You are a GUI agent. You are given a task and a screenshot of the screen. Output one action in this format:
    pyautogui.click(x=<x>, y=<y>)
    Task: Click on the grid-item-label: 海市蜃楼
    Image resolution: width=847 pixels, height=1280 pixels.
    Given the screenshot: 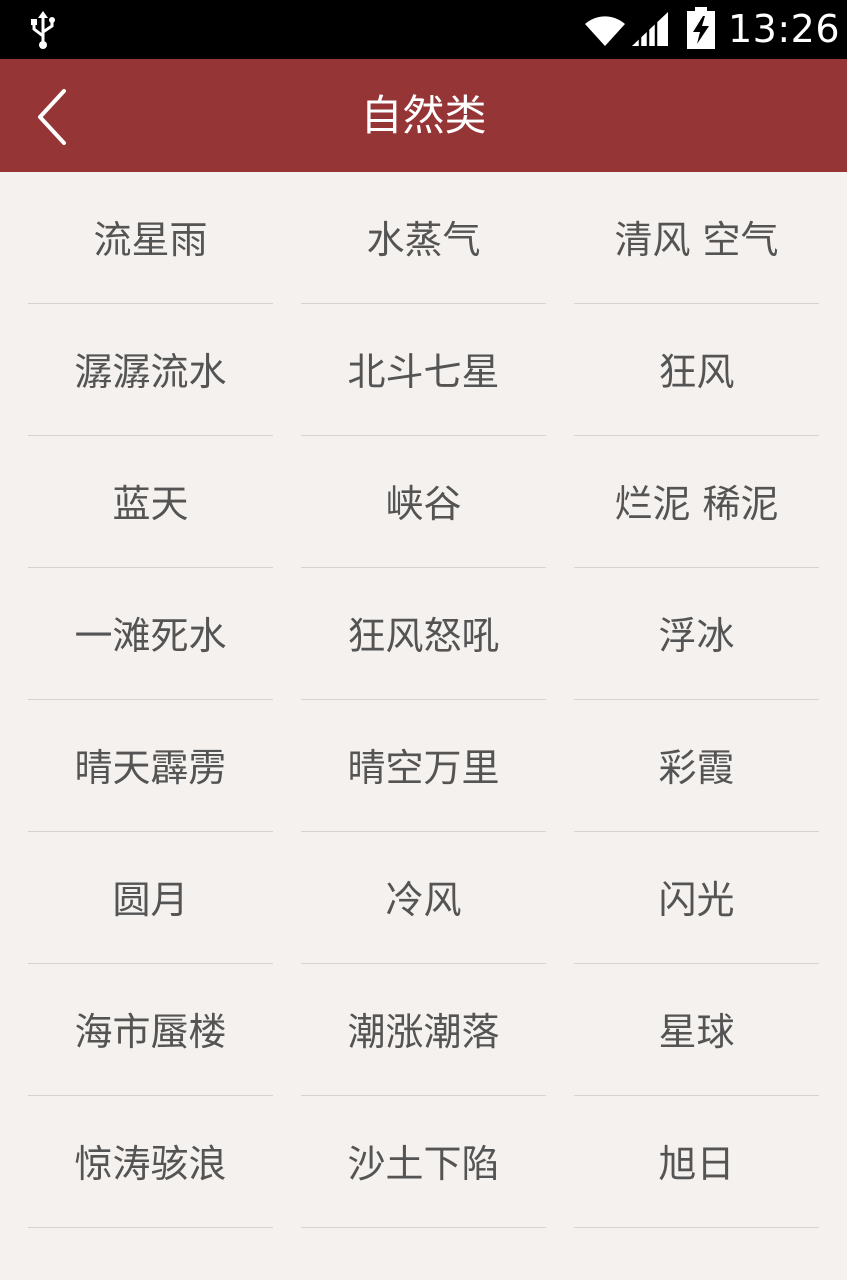 What is the action you would take?
    pyautogui.click(x=150, y=1032)
    